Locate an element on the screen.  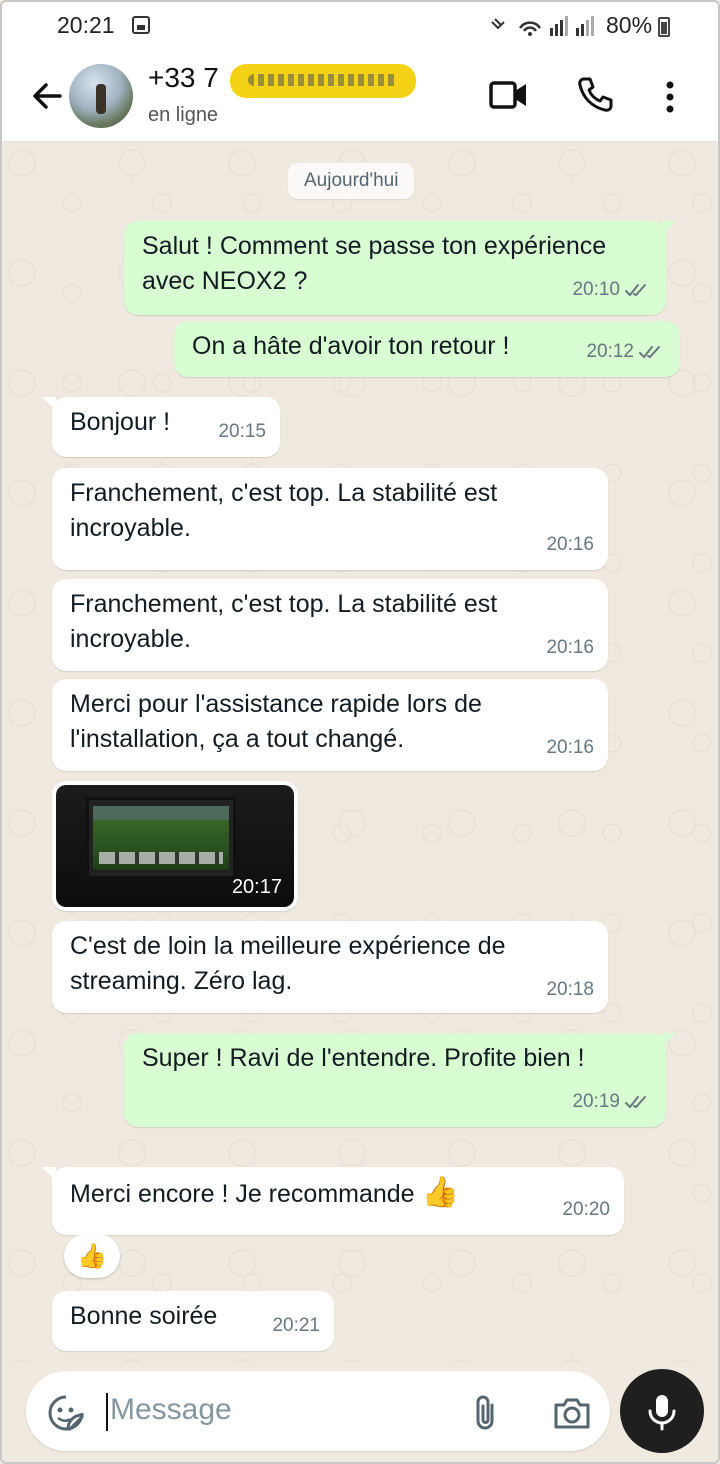
avatar is located at coordinates (101, 96).